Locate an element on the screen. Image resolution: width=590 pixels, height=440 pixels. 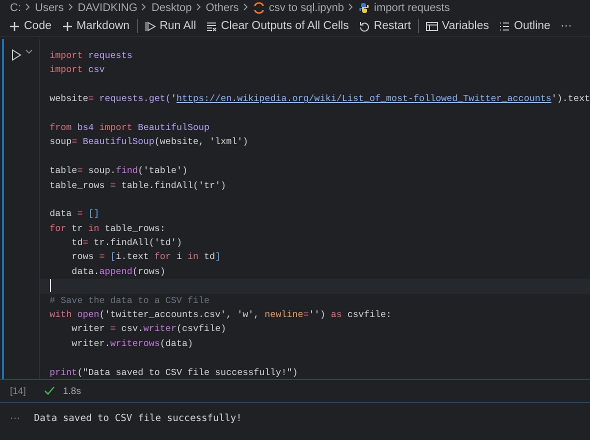
toolbar-button: Markdown is located at coordinates (95, 26).